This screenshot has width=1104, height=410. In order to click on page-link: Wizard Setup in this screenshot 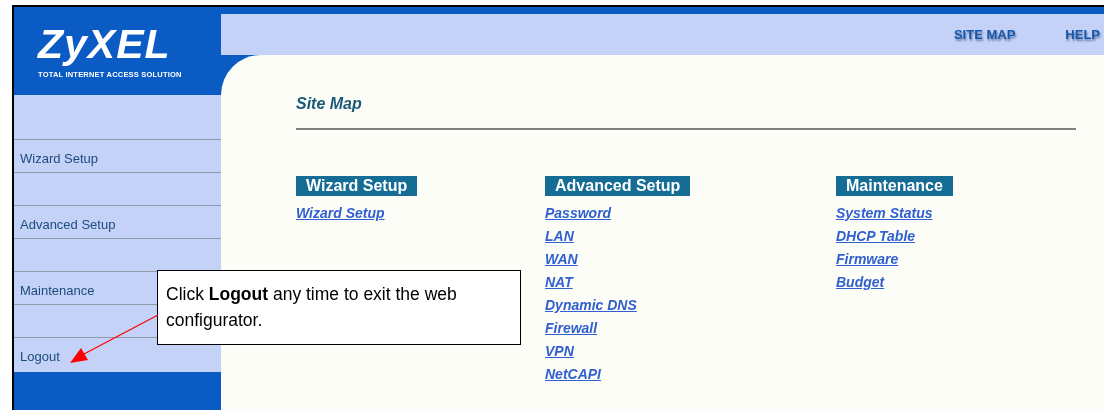, I will do `click(340, 213)`.